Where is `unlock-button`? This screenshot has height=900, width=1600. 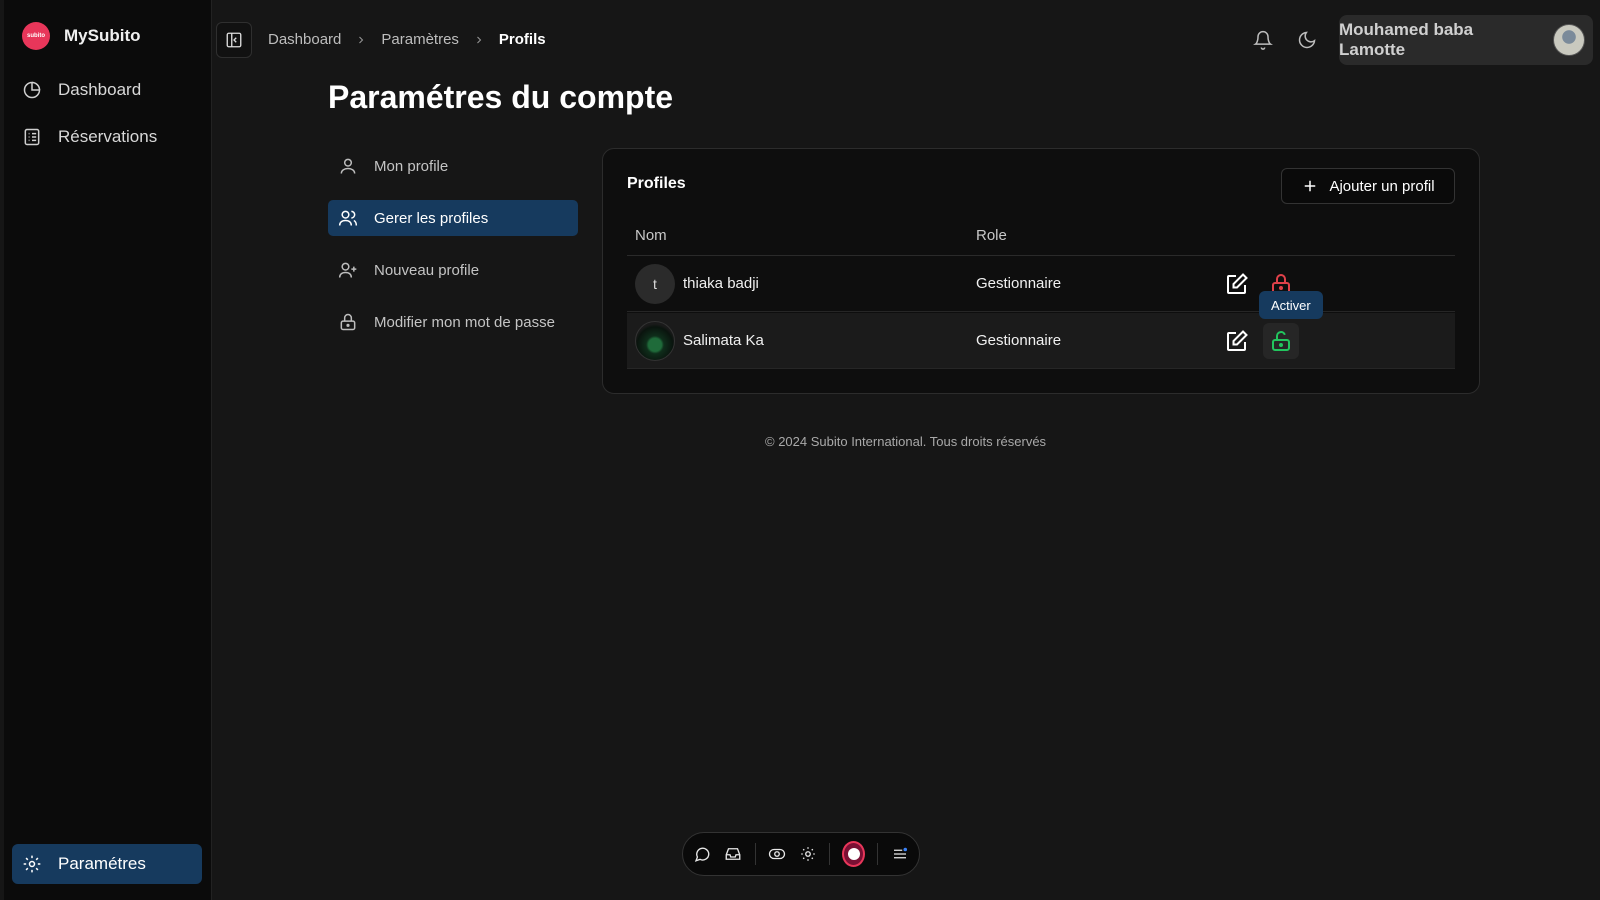
unlock-button is located at coordinates (1281, 341).